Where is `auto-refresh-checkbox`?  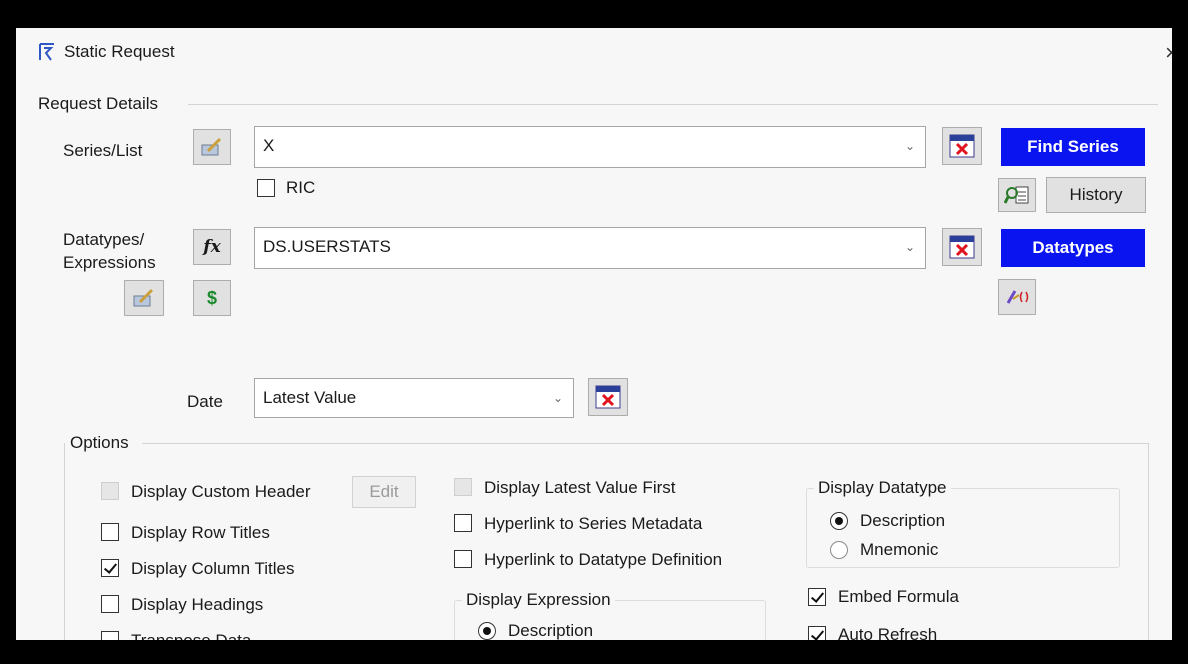 auto-refresh-checkbox is located at coordinates (817, 633).